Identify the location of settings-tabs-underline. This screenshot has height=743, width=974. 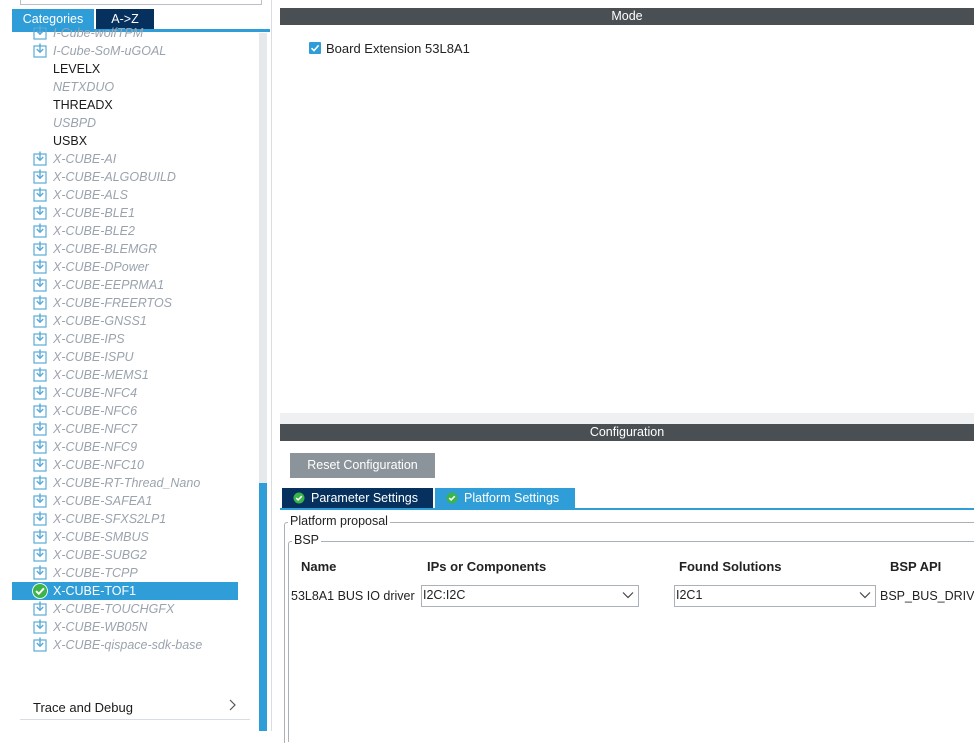
(627, 509).